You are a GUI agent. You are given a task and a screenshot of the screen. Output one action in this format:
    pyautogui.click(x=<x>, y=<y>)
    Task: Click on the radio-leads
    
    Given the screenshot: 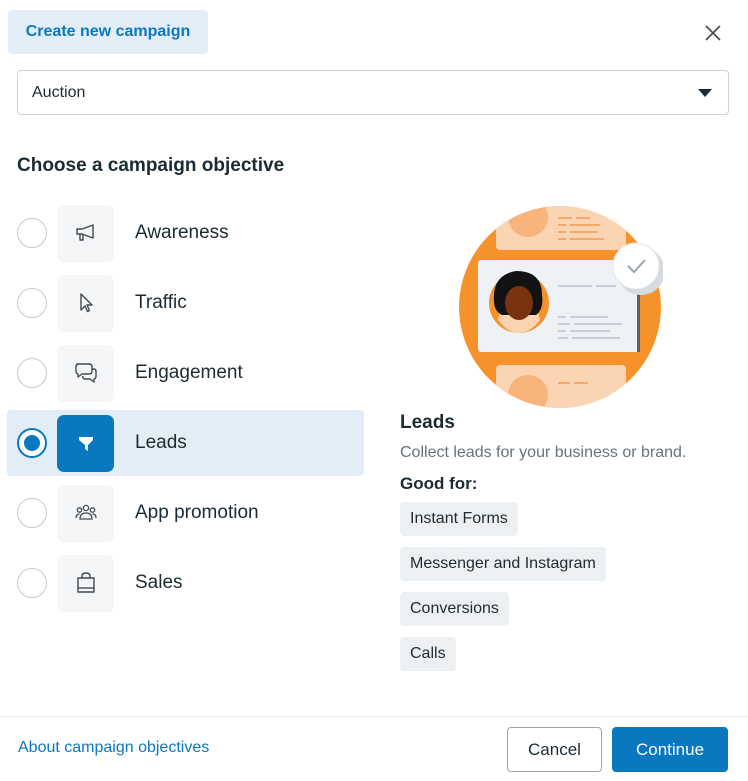 What is the action you would take?
    pyautogui.click(x=32, y=443)
    